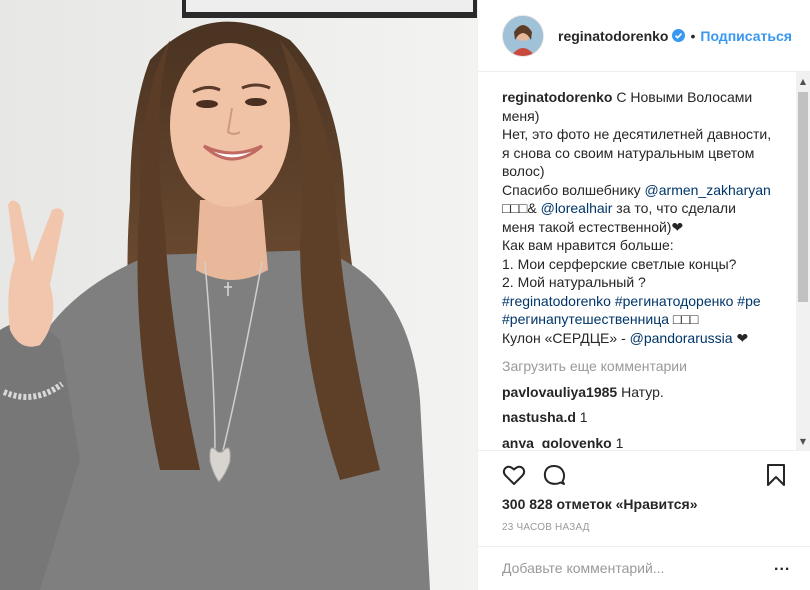 Image resolution: width=810 pixels, height=590 pixels. Describe the element at coordinates (557, 442) in the screenshot. I see `comment-username: anya_golovenko` at that location.